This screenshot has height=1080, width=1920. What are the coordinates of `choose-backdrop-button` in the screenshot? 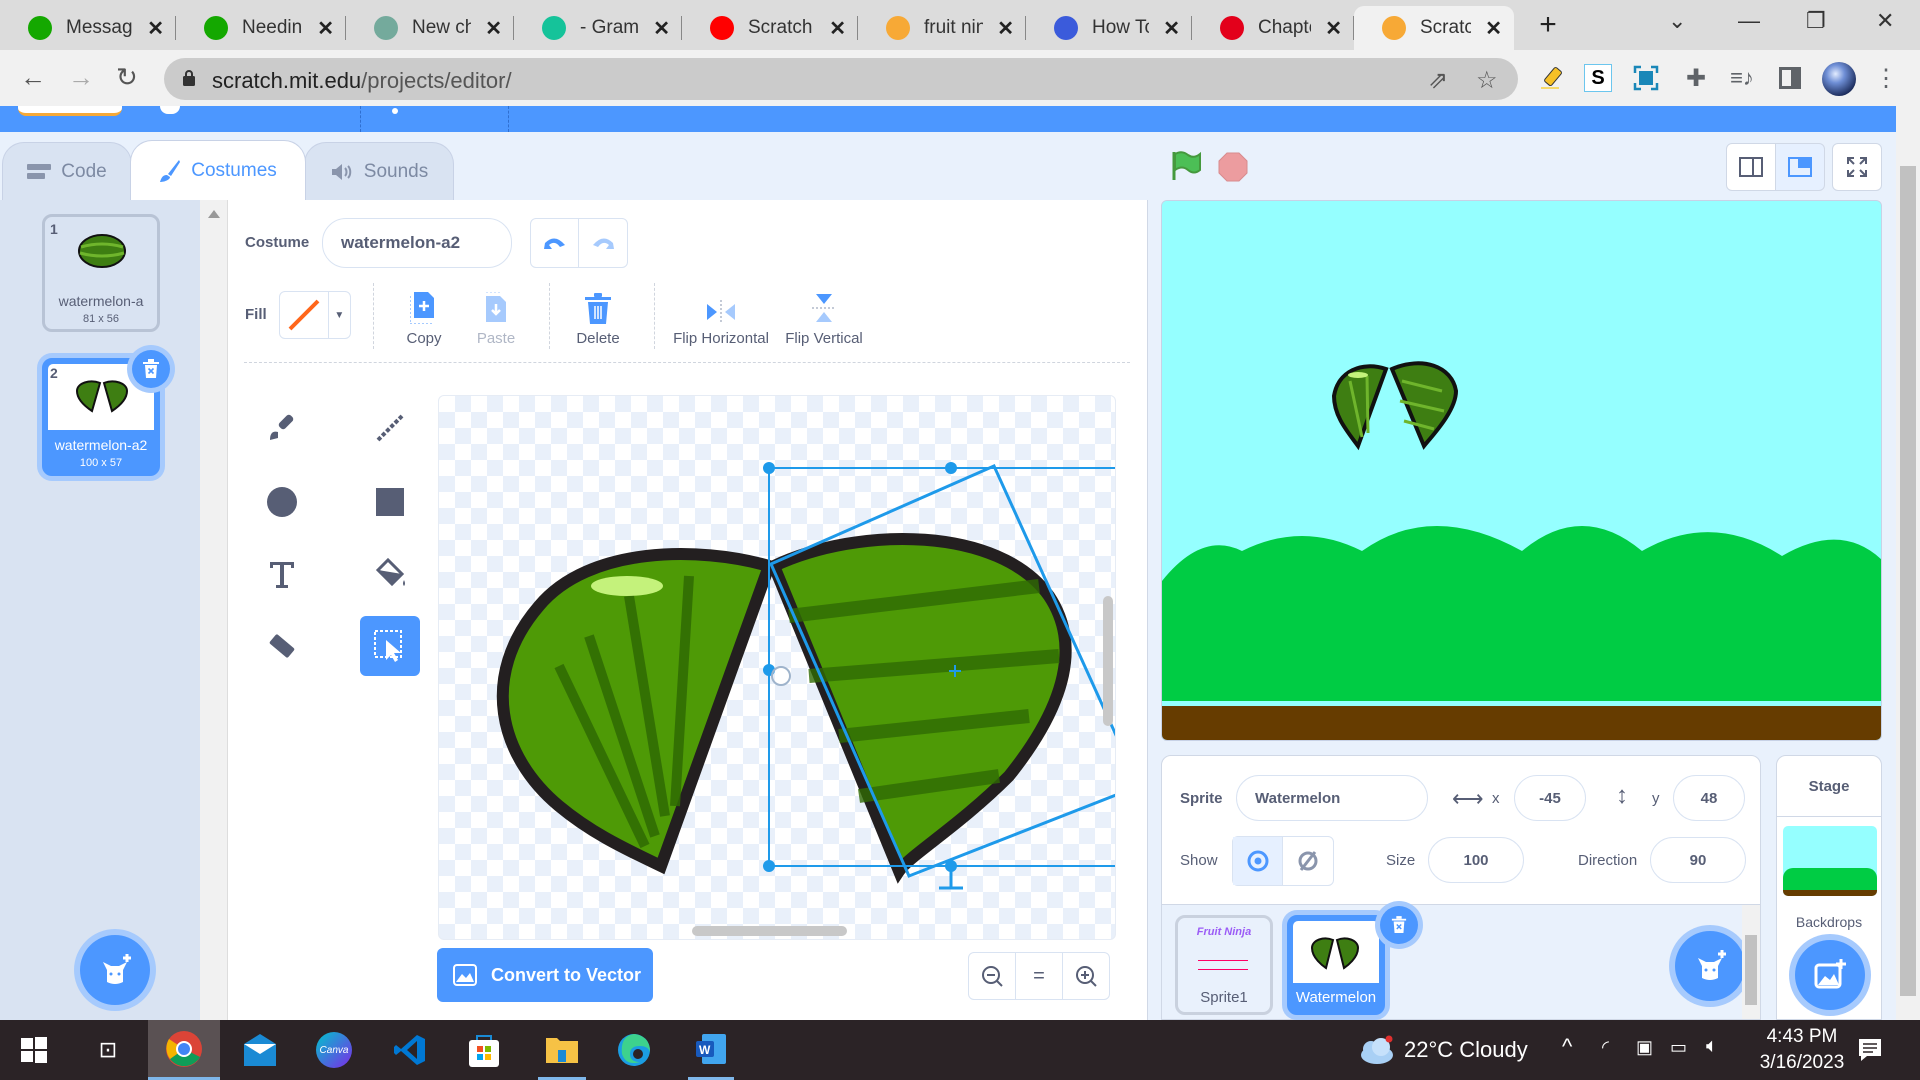 It's located at (1830, 975).